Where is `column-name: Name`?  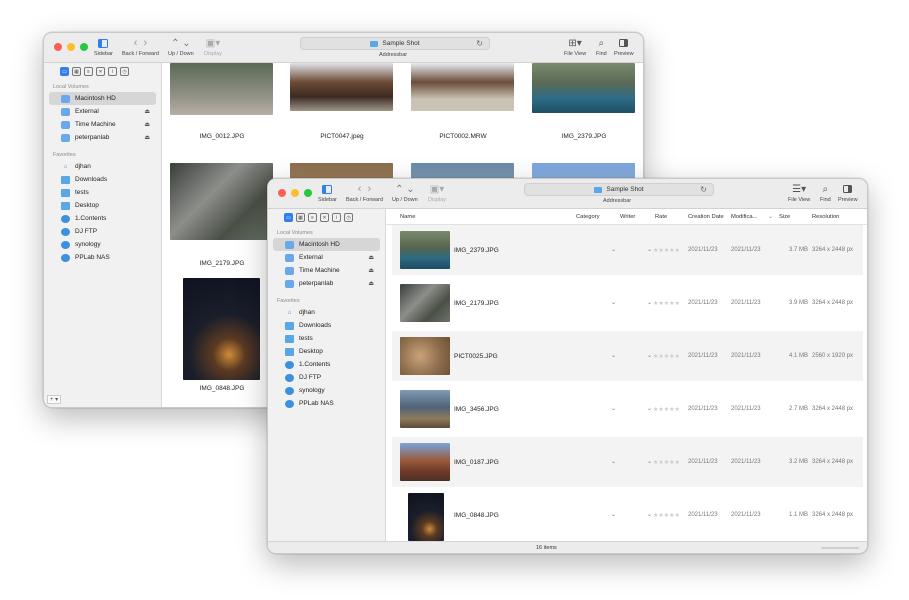 column-name: Name is located at coordinates (407, 217).